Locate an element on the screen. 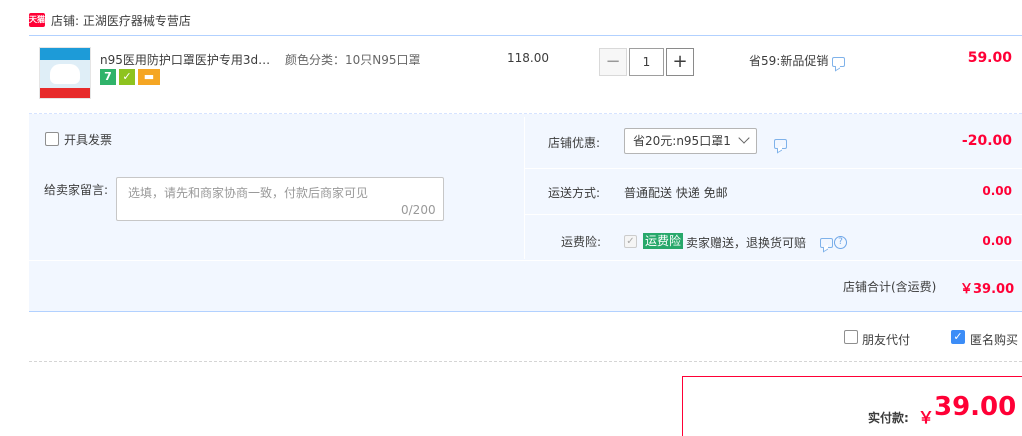 The height and width of the screenshot is (436, 1022). promotion-info: 省59:新品促销 is located at coordinates (797, 60).